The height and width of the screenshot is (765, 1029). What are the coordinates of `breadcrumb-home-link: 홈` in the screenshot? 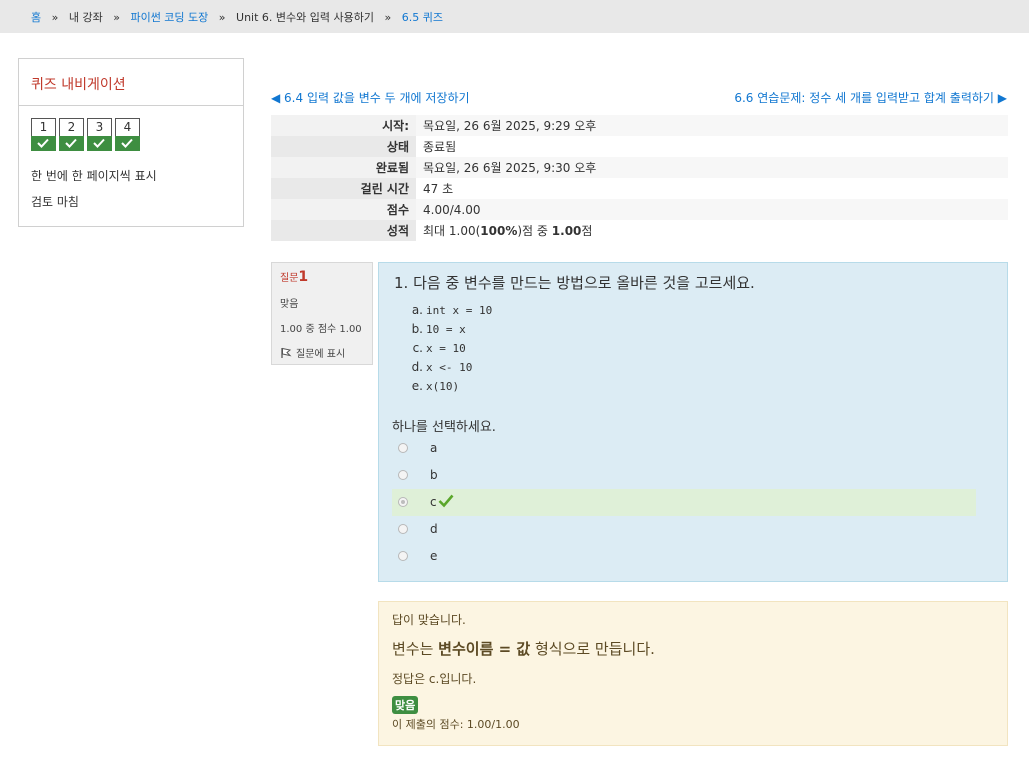 It's located at (36, 17).